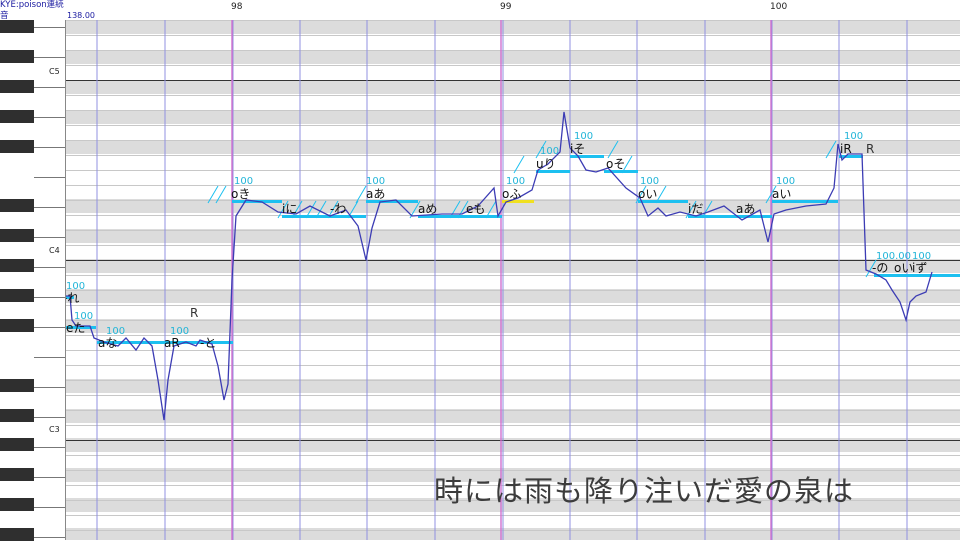  What do you see at coordinates (54, 71) in the screenshot?
I see `octave-label-c5: C5` at bounding box center [54, 71].